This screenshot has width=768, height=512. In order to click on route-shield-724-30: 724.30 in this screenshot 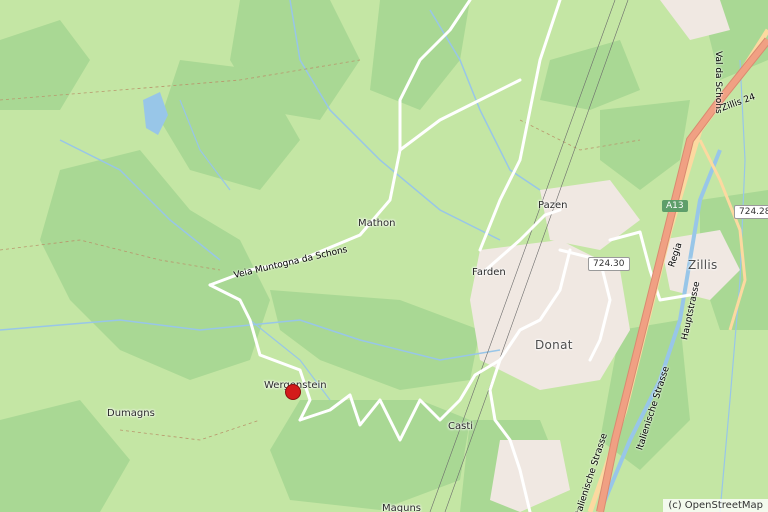, I will do `click(609, 264)`.